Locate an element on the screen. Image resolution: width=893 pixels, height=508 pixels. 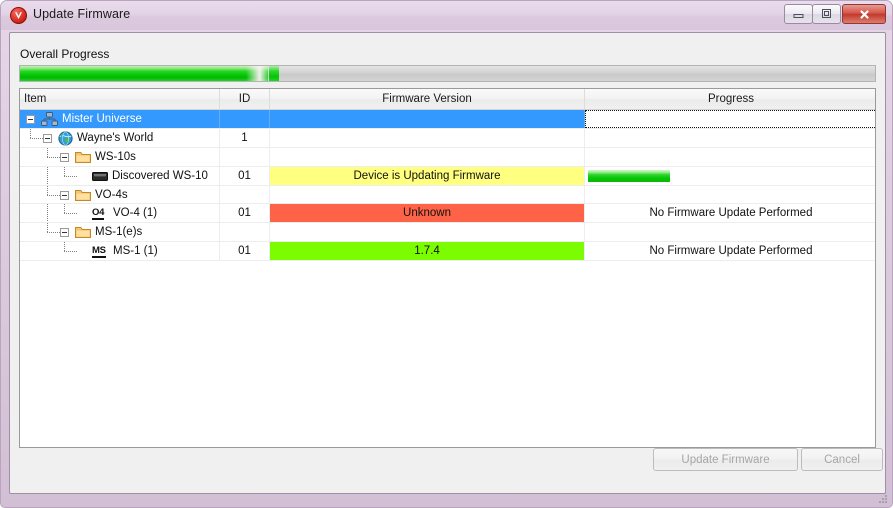
column-header-progress: Progress is located at coordinates (730, 99).